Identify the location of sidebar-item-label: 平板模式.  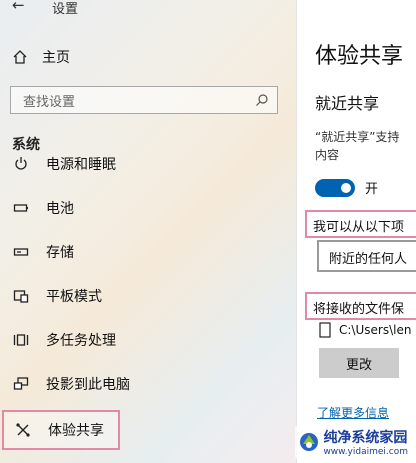
(74, 297).